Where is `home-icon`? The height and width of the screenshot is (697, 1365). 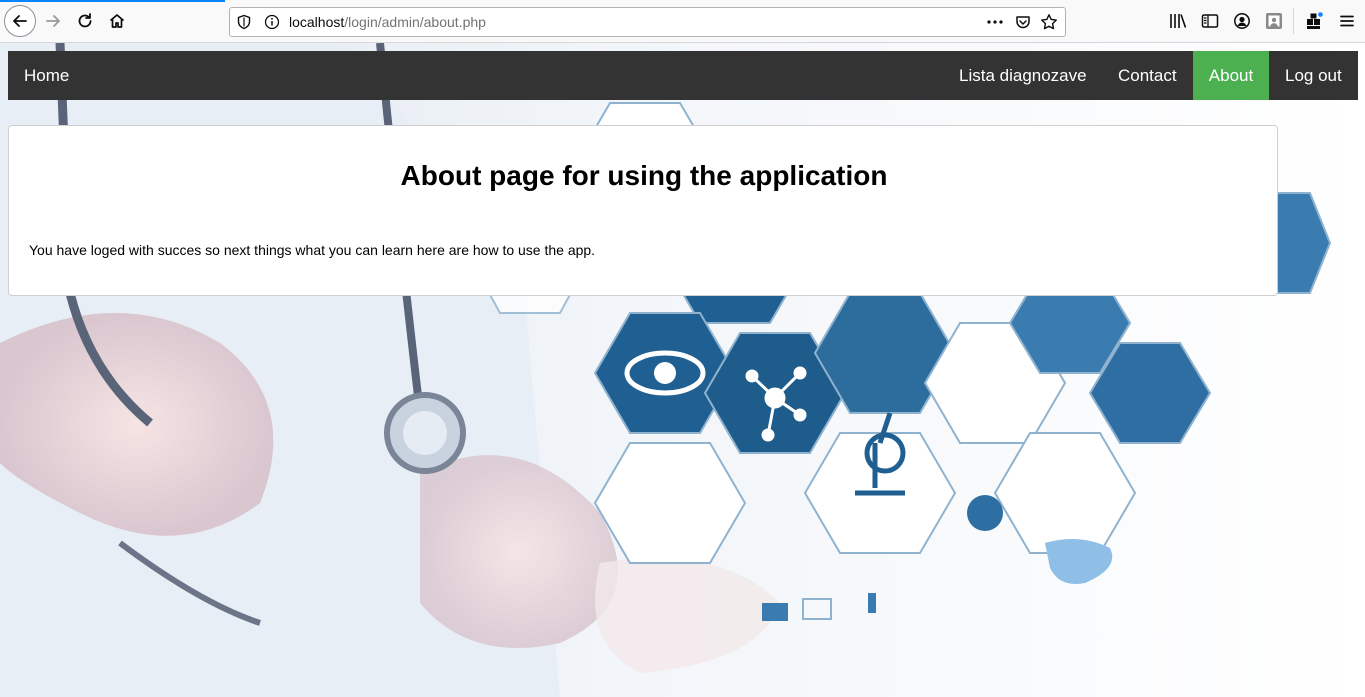
home-icon is located at coordinates (117, 21).